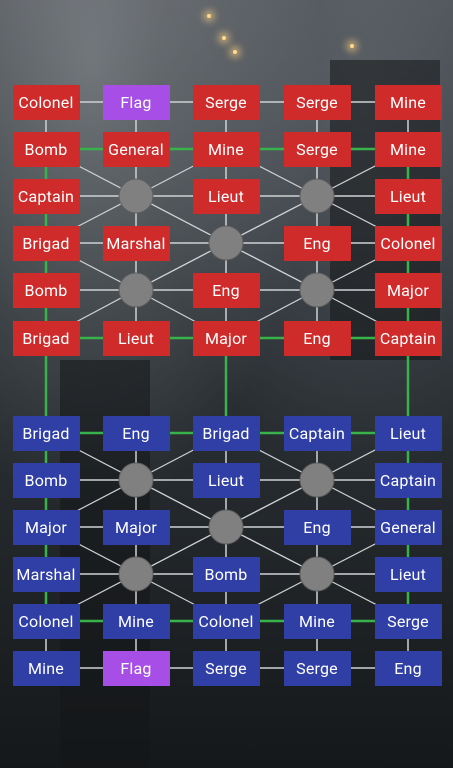 The width and height of the screenshot is (453, 768). I want to click on blue-piece-marshal: Marshal, so click(46, 574).